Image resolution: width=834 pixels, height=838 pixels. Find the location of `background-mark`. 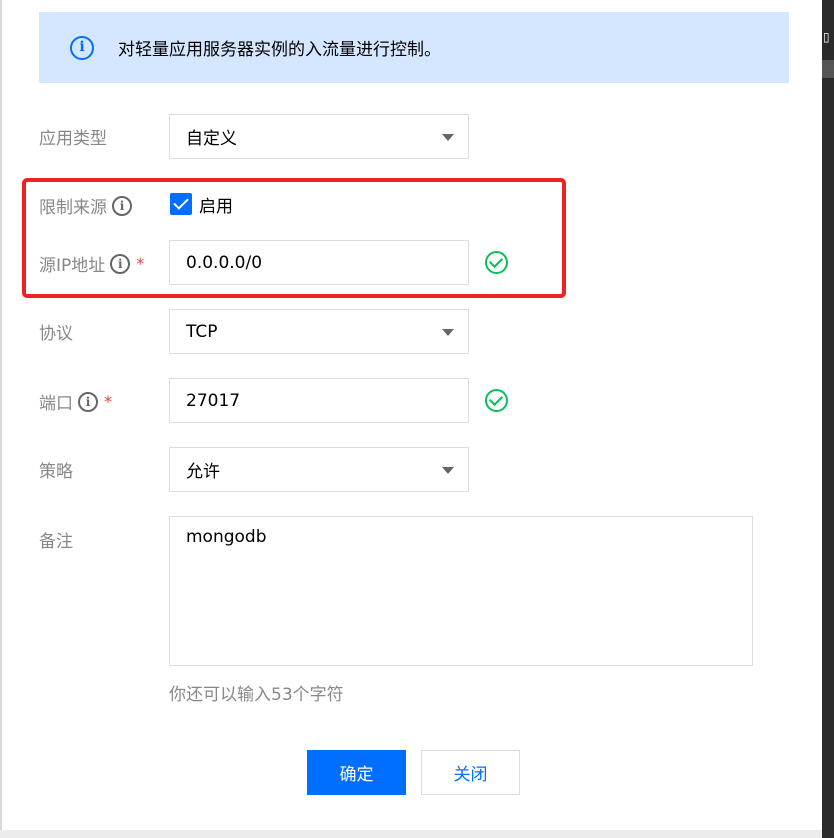

background-mark is located at coordinates (828, 69).